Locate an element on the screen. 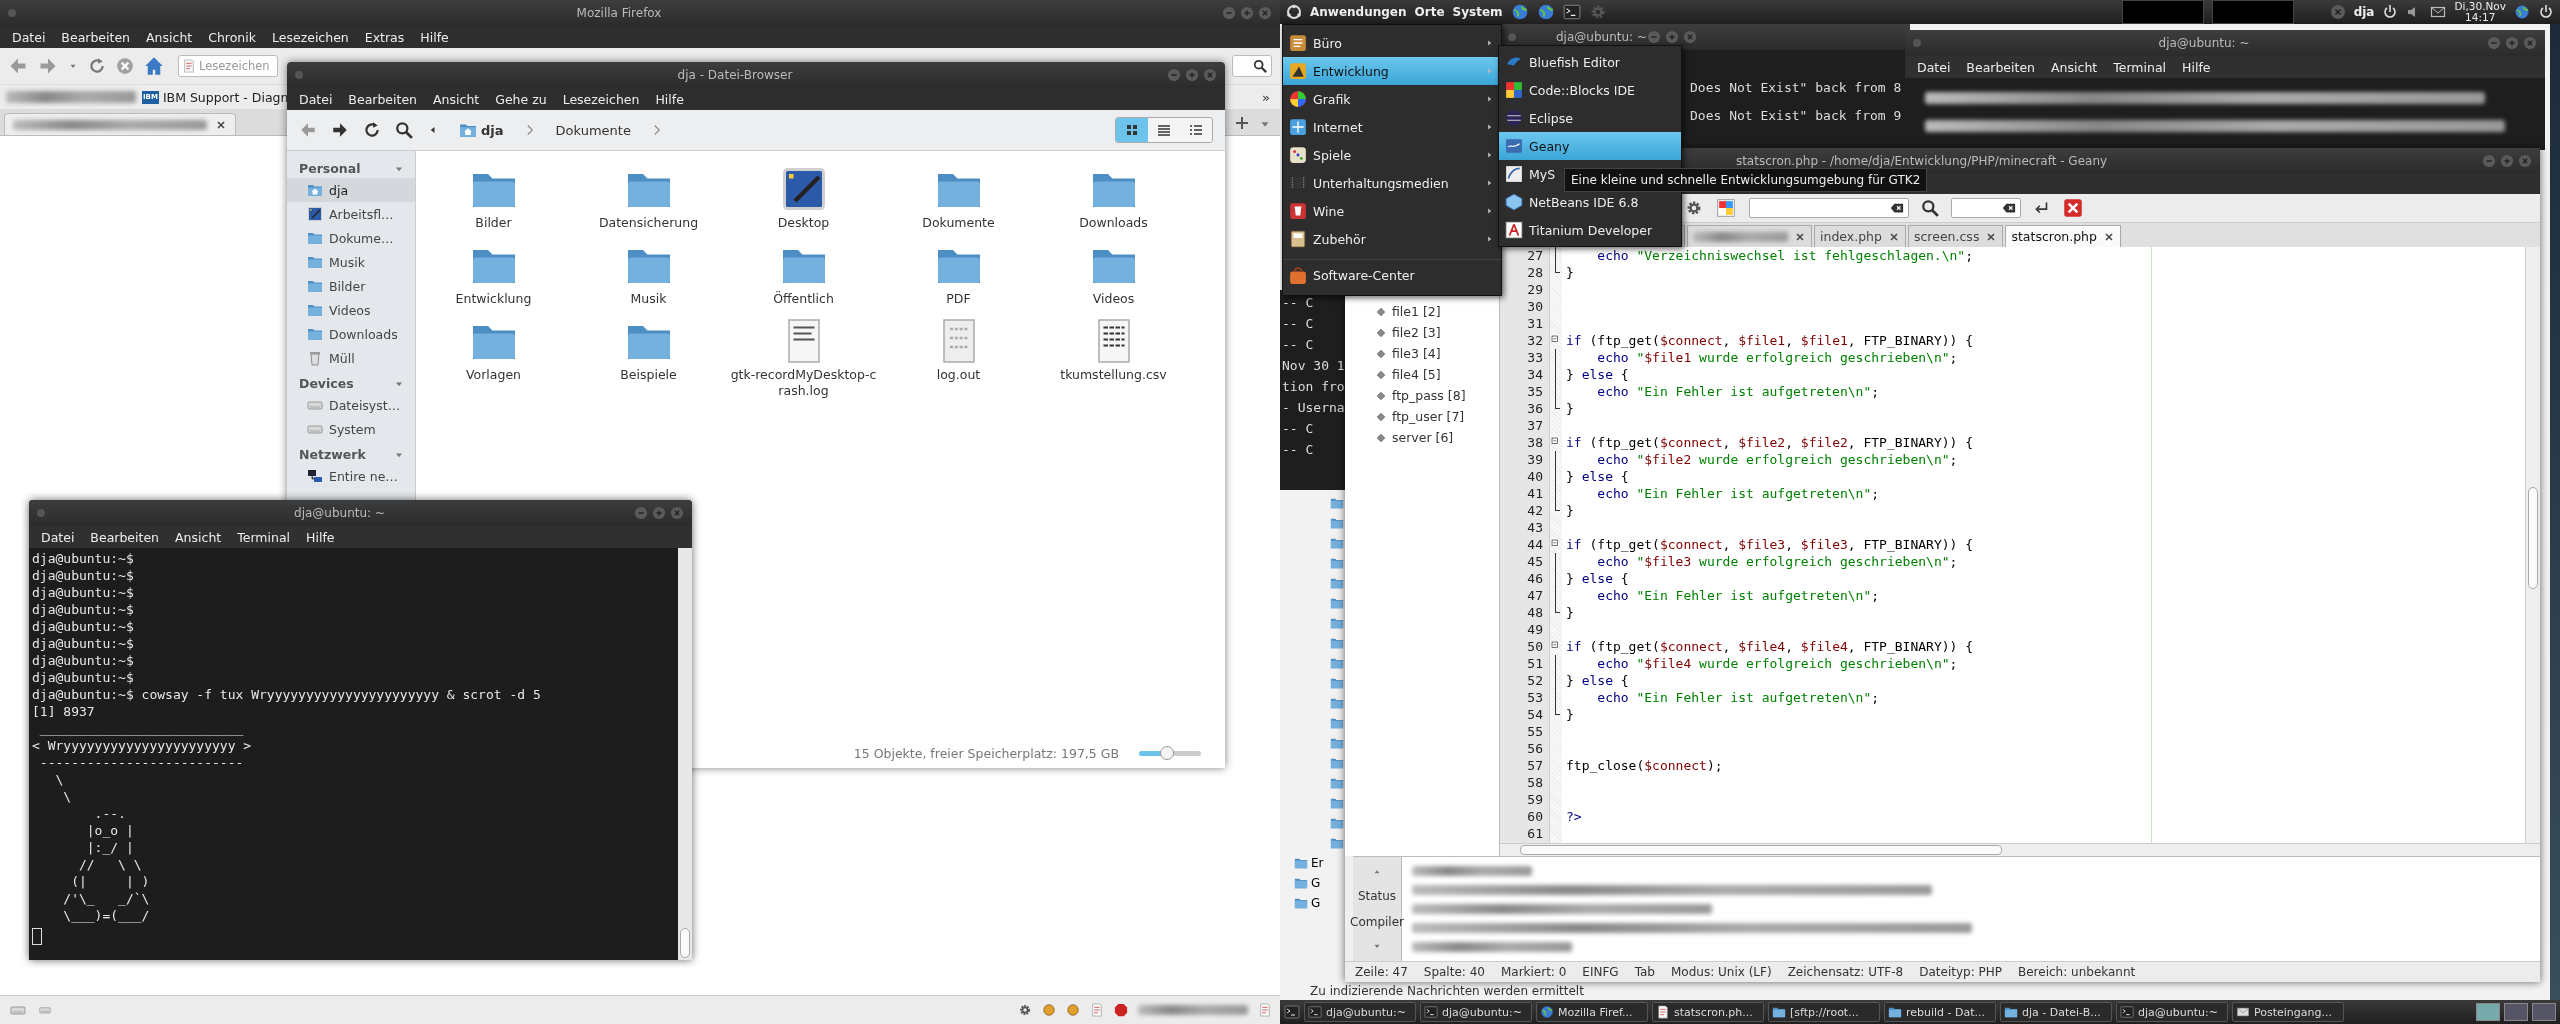 The height and width of the screenshot is (1024, 2560). line-number: 49 is located at coordinates (1534, 629).